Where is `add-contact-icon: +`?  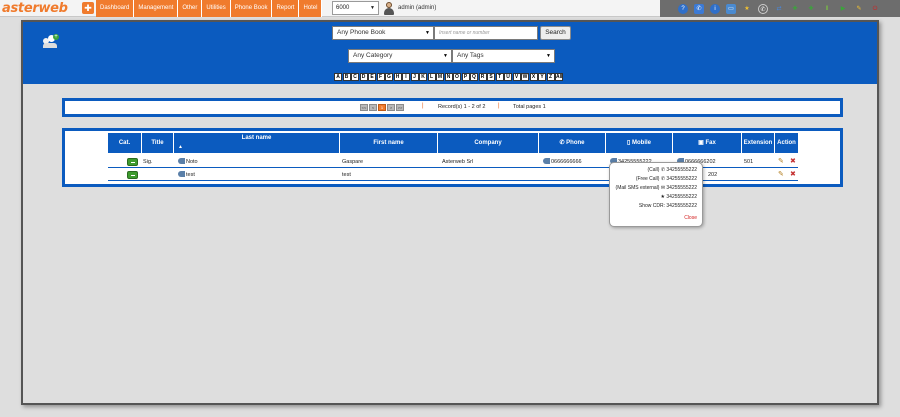 add-contact-icon: + is located at coordinates (51, 41).